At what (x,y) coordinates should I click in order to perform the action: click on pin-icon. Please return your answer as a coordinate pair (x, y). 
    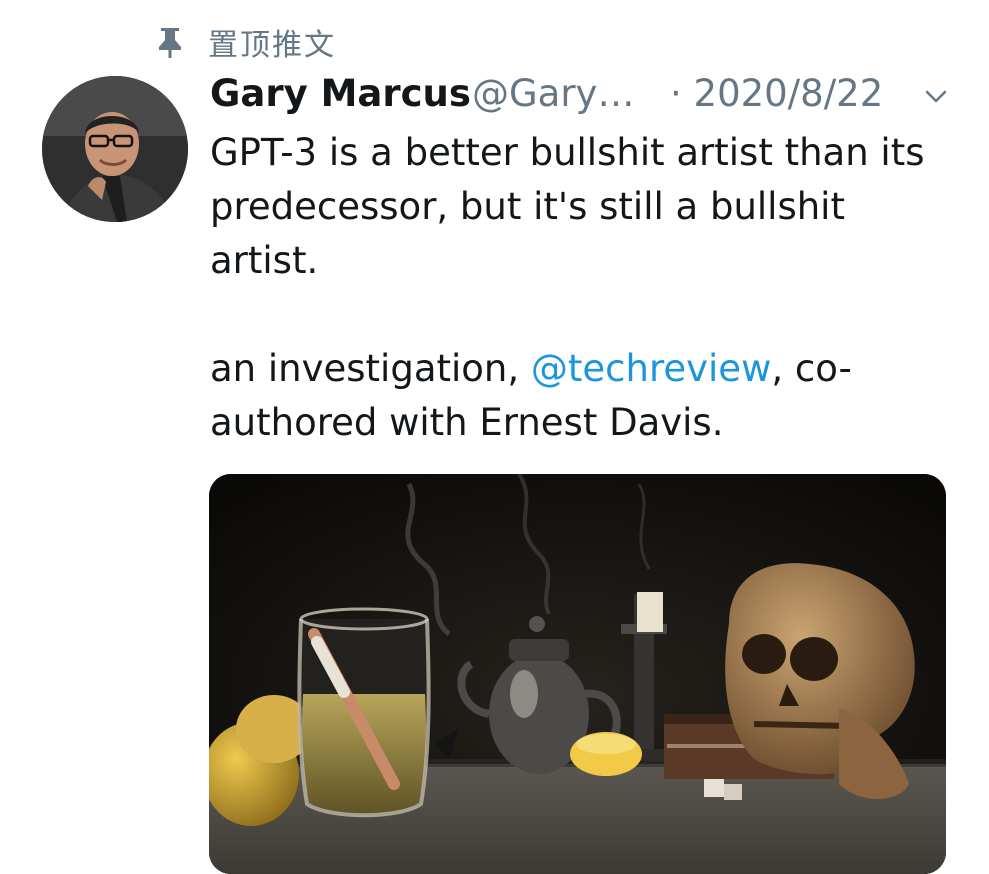
    Looking at the image, I should click on (170, 42).